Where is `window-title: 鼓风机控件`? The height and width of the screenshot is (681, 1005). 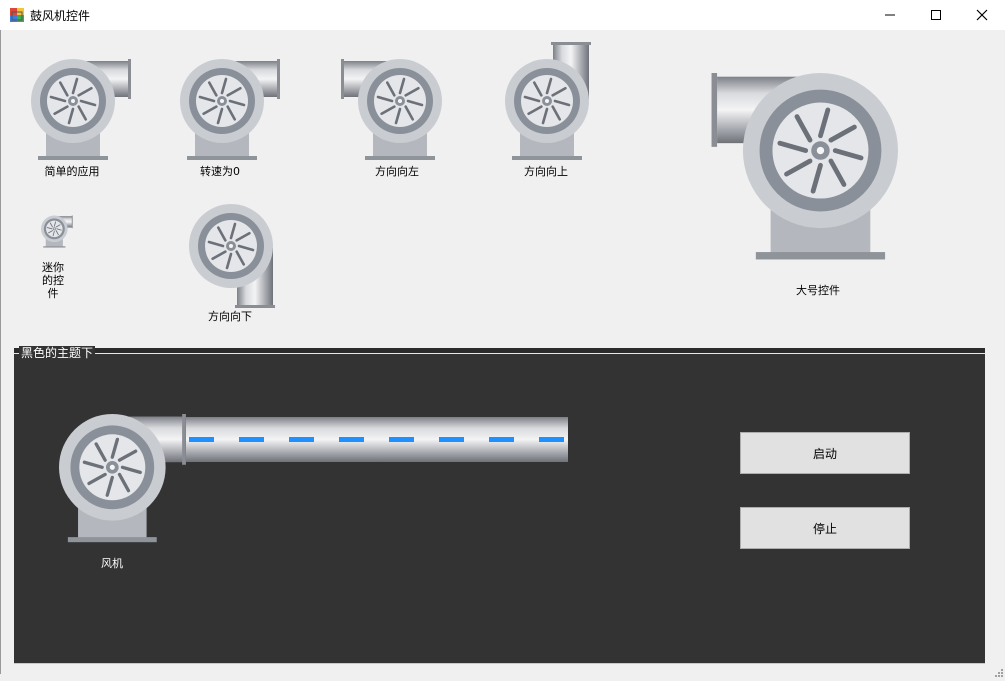
window-title: 鼓风机控件 is located at coordinates (60, 16).